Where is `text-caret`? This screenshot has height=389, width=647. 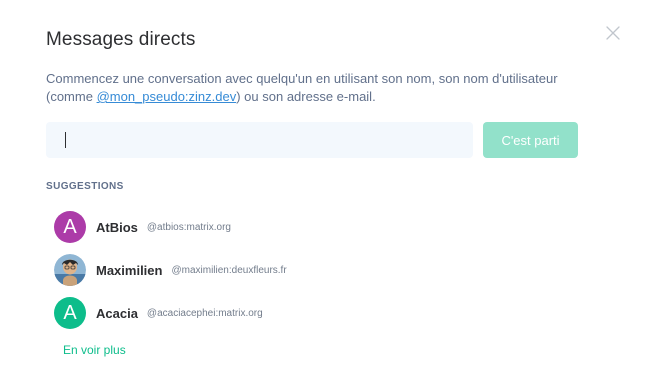
text-caret is located at coordinates (65, 140).